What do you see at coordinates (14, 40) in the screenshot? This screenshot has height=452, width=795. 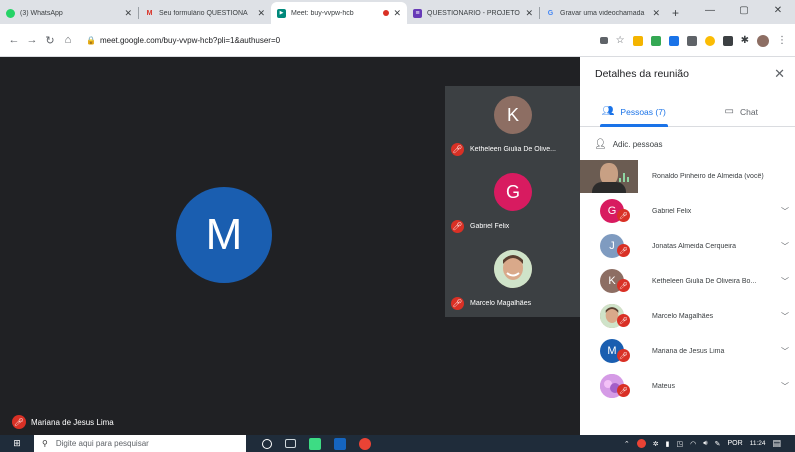 I see `back-icon: ←` at bounding box center [14, 40].